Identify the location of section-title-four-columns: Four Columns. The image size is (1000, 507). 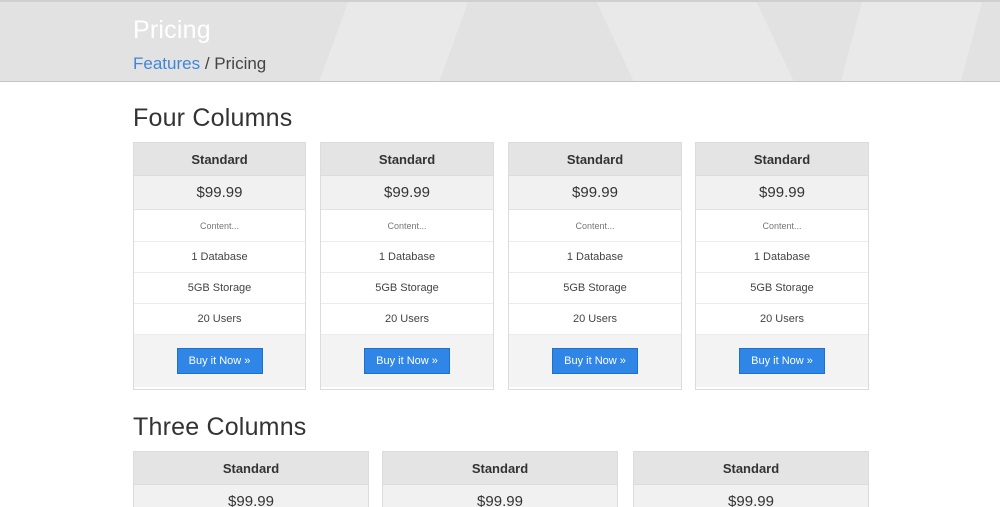
(213, 118).